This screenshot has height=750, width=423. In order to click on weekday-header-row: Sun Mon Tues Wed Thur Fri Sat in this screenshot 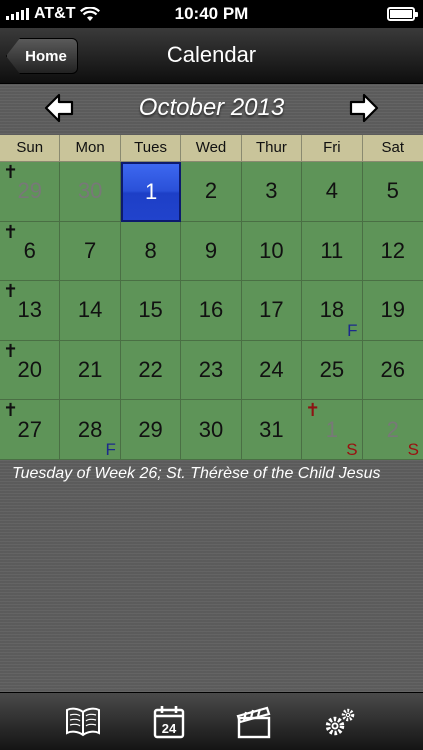, I will do `click(211, 148)`.